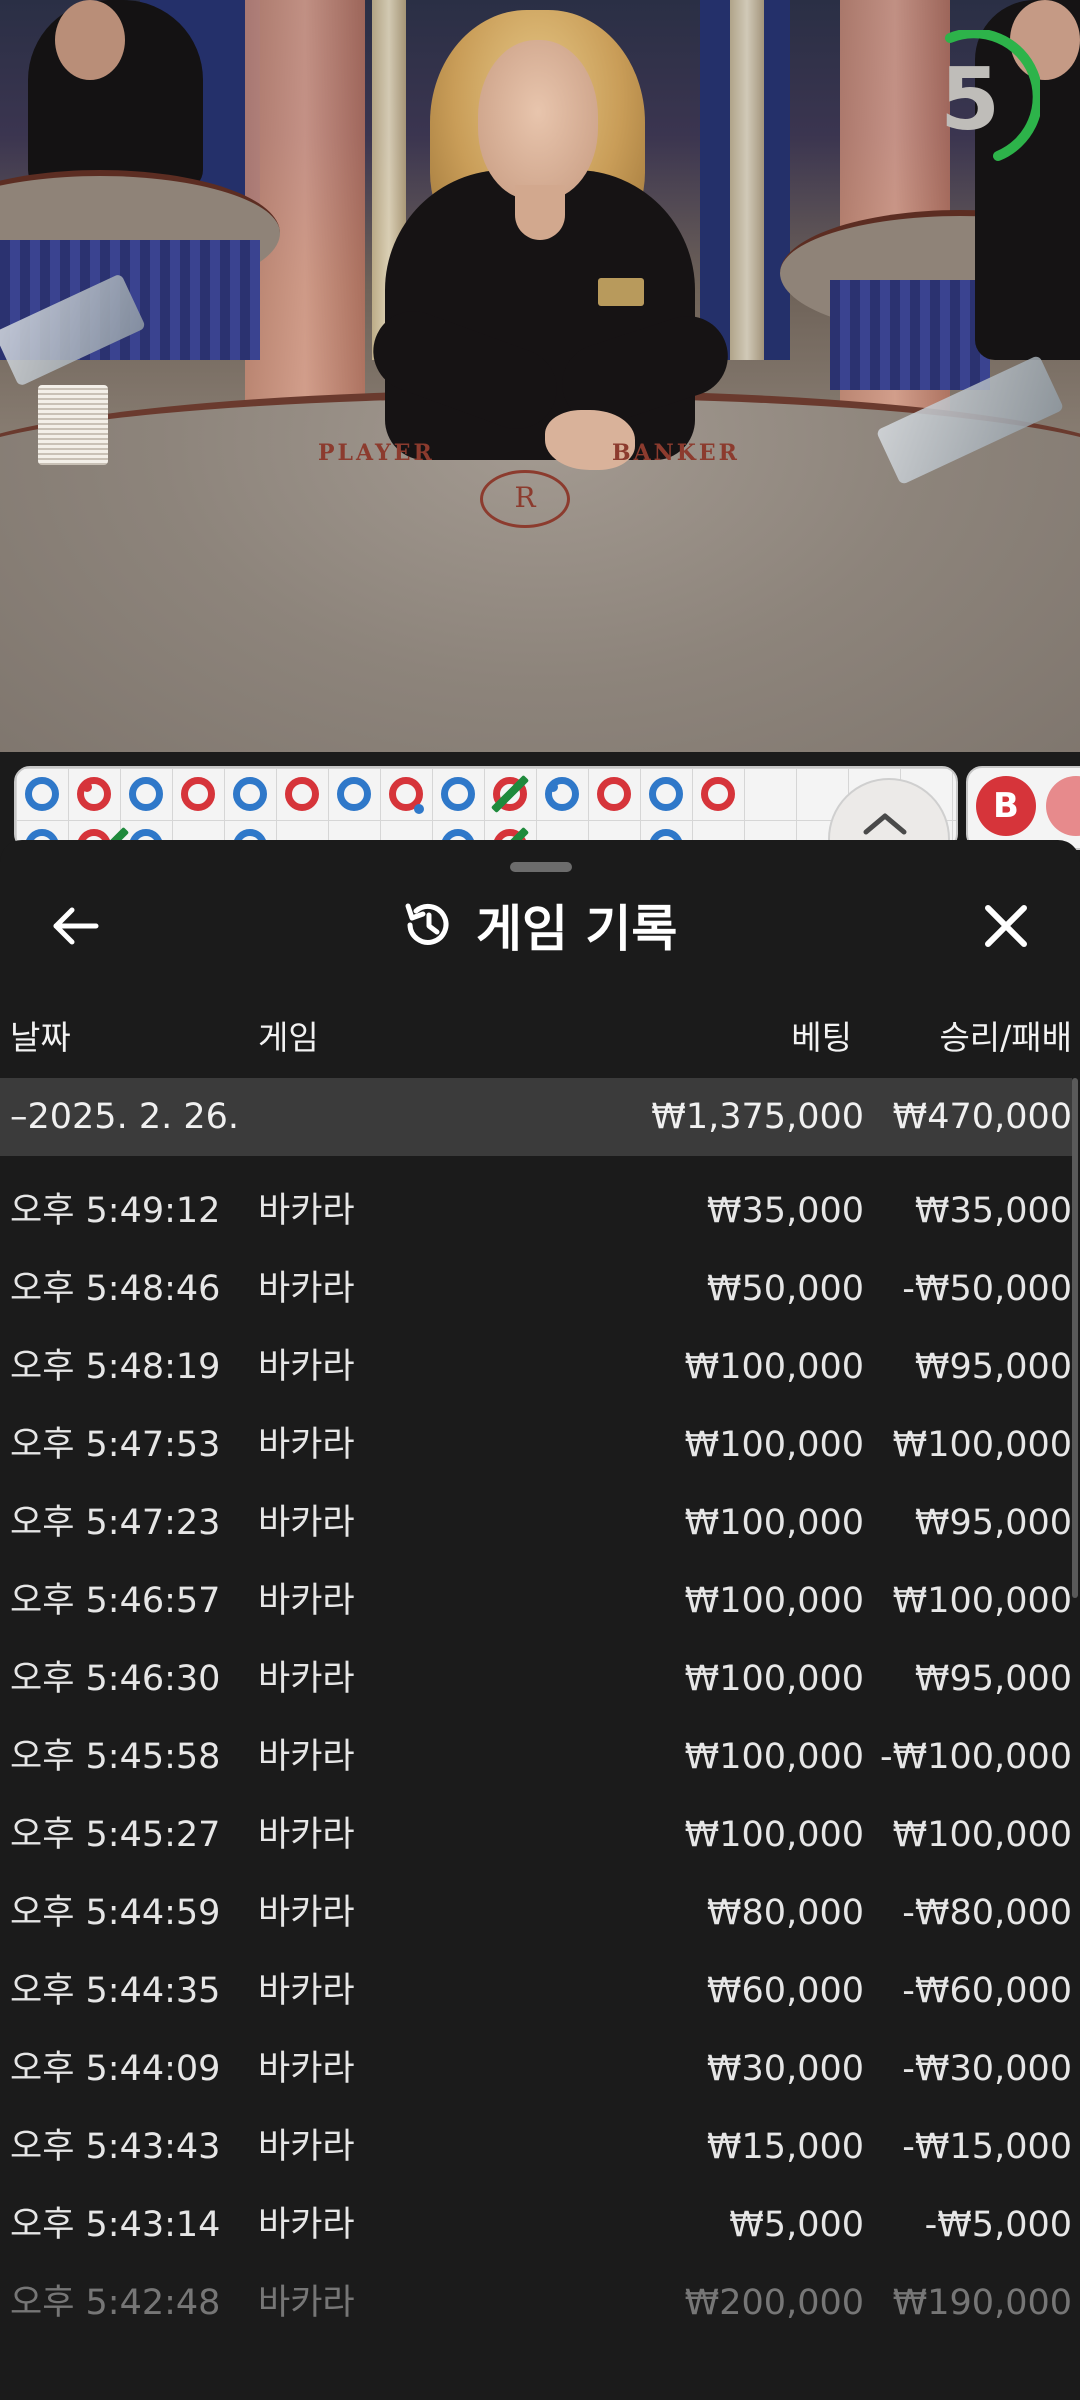 This screenshot has height=2400, width=1080. What do you see at coordinates (427, 924) in the screenshot?
I see `history-icon` at bounding box center [427, 924].